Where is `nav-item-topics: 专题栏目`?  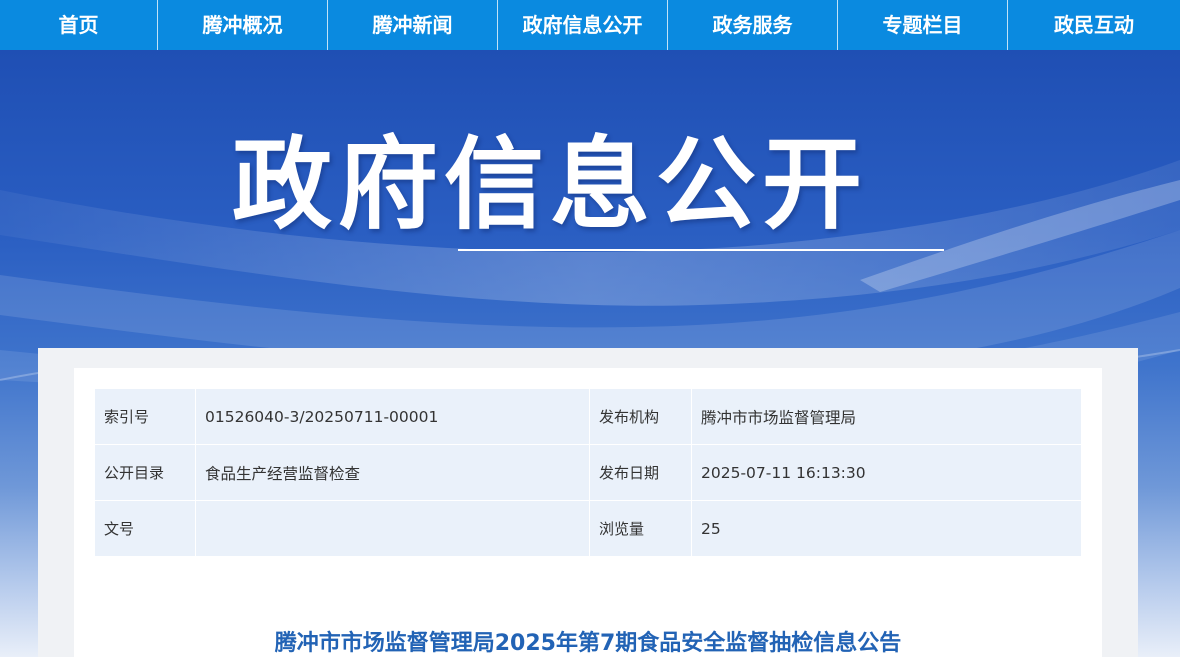 nav-item-topics: 专题栏目 is located at coordinates (923, 25).